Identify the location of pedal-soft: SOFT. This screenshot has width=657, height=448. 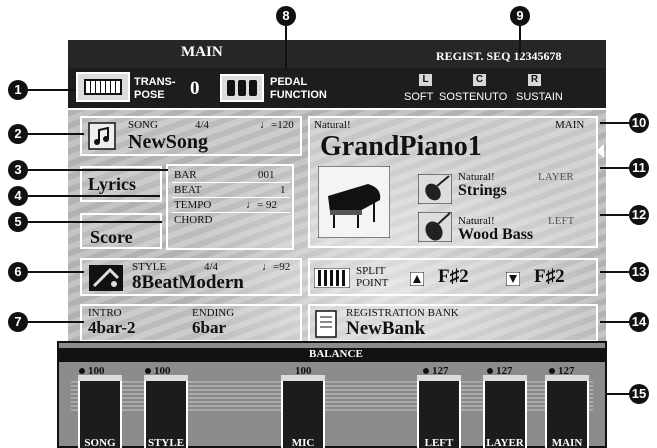
(419, 97).